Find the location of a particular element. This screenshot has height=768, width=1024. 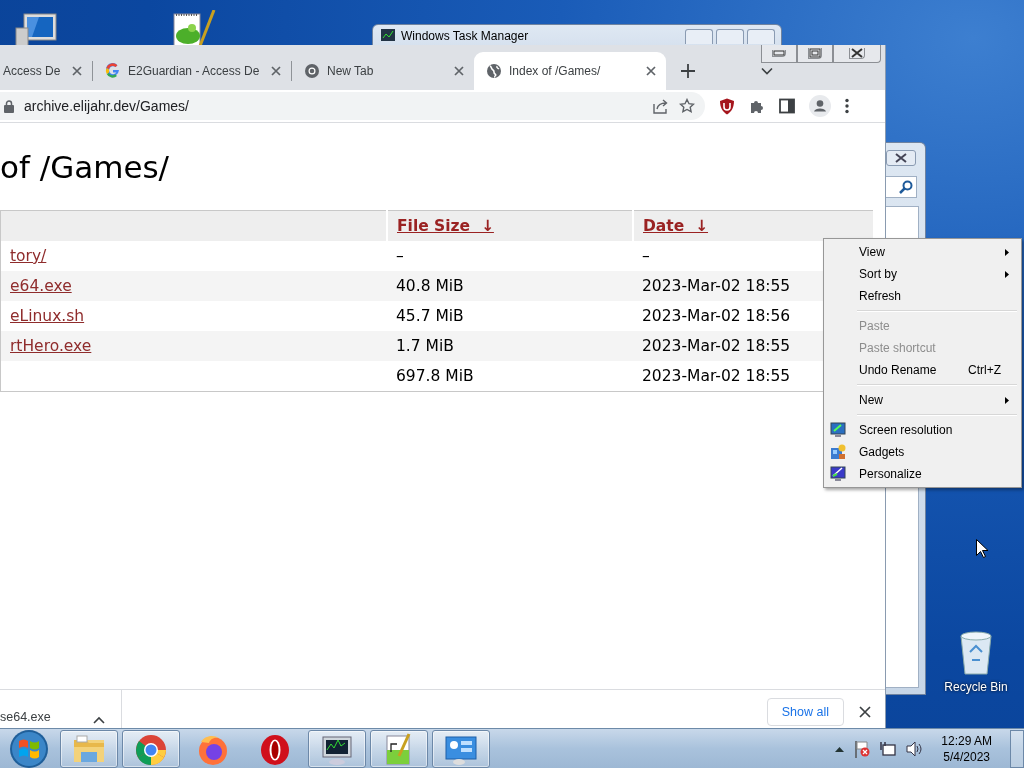

gadgets-icon is located at coordinates (838, 452).